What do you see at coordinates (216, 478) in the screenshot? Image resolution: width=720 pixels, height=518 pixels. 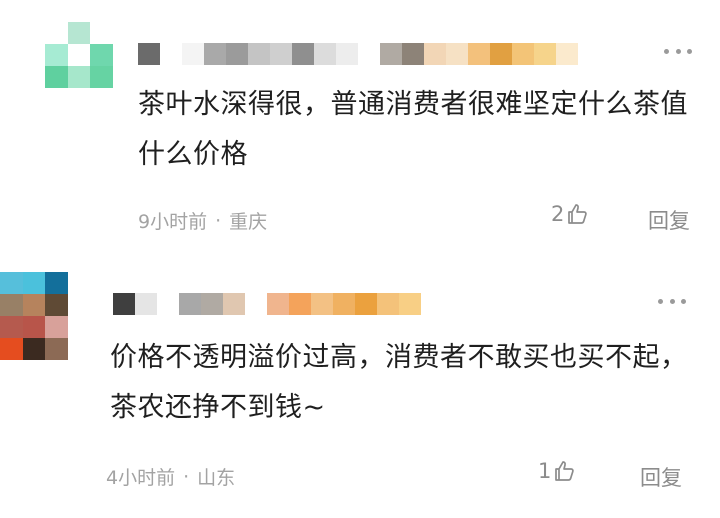 I see `comment-location: 山东` at bounding box center [216, 478].